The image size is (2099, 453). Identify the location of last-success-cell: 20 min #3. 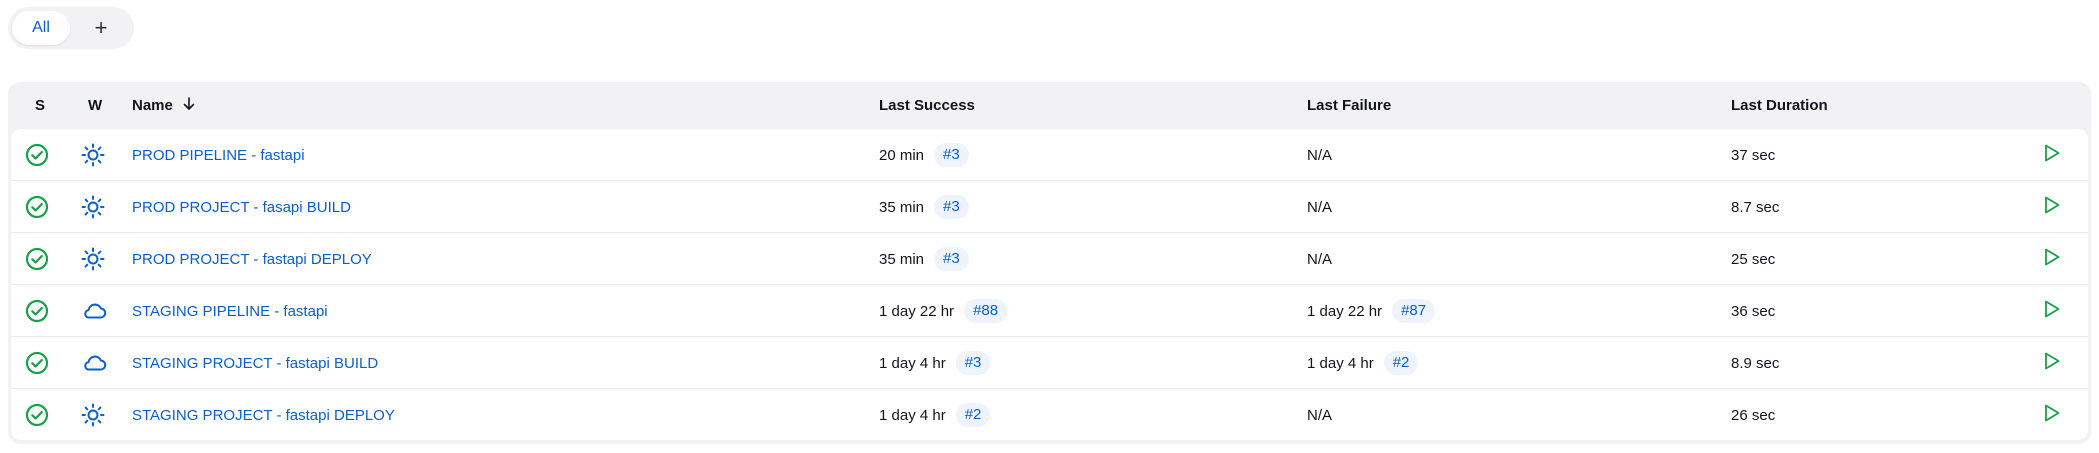
(924, 155).